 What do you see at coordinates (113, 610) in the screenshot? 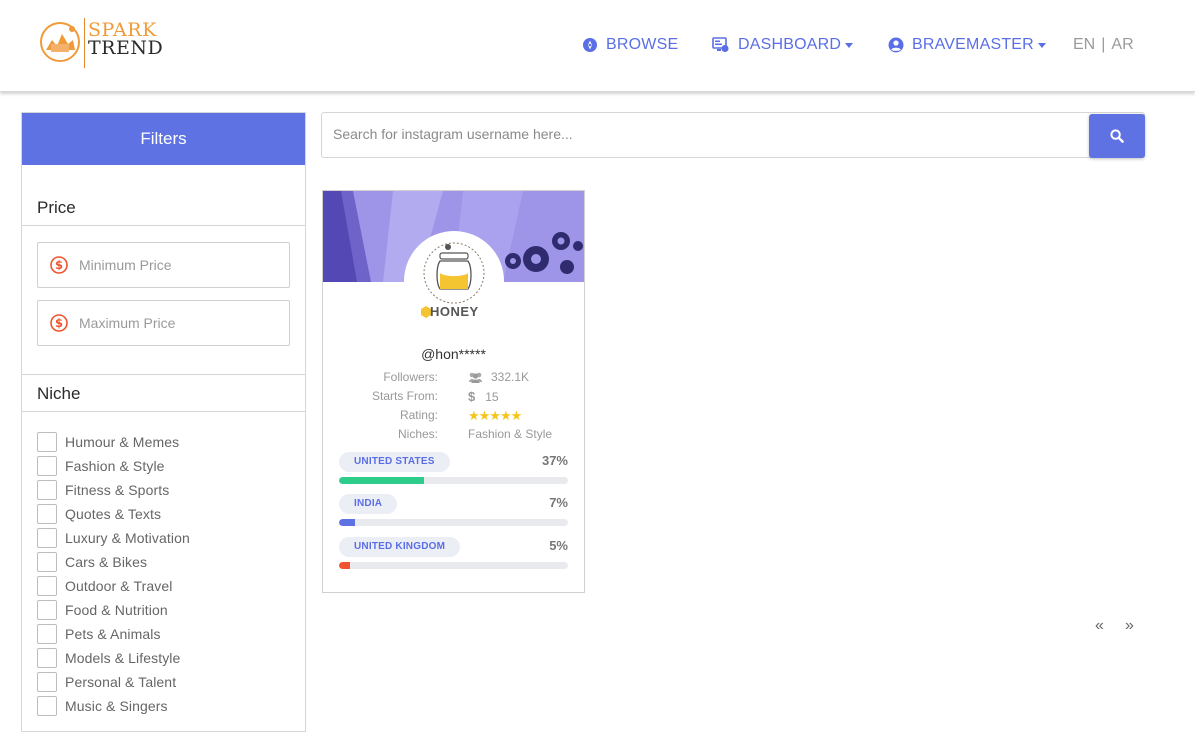
I see `niche-checkbox-item: Food & Nutrition` at bounding box center [113, 610].